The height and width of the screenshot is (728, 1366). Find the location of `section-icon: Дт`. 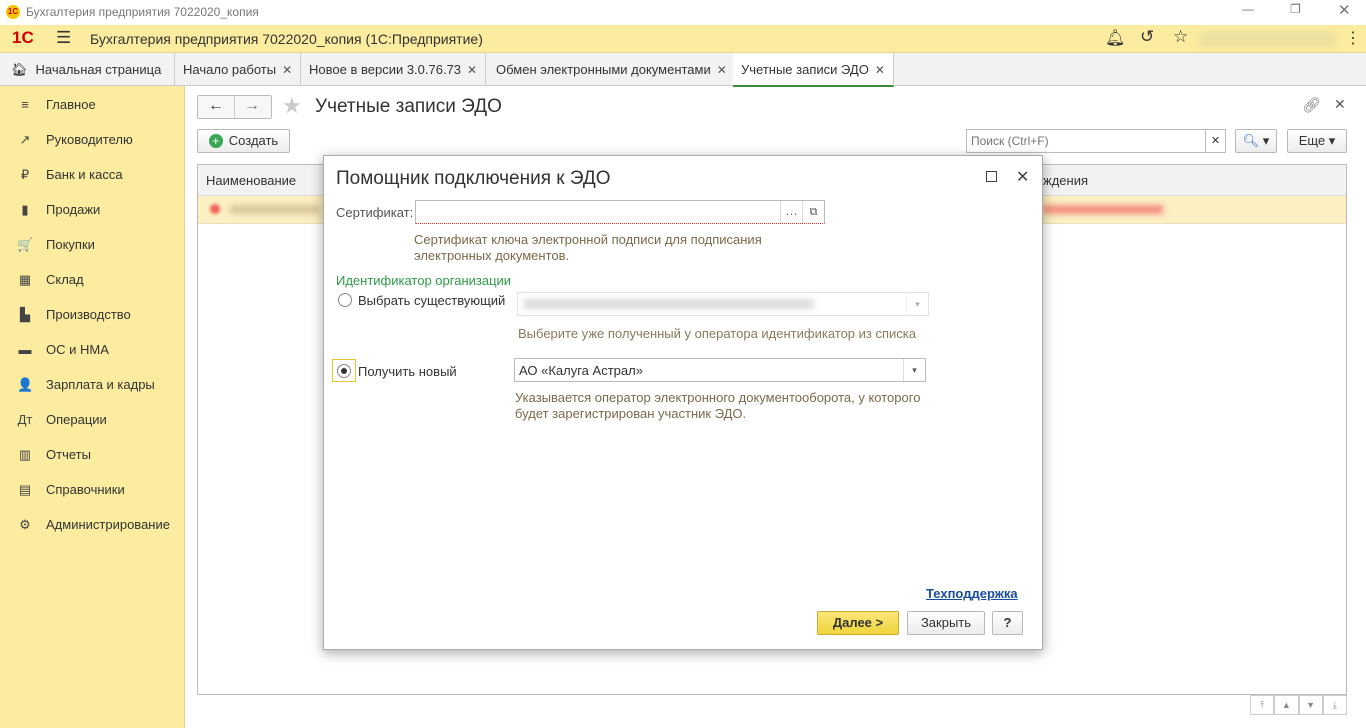

section-icon: Дт is located at coordinates (25, 419).